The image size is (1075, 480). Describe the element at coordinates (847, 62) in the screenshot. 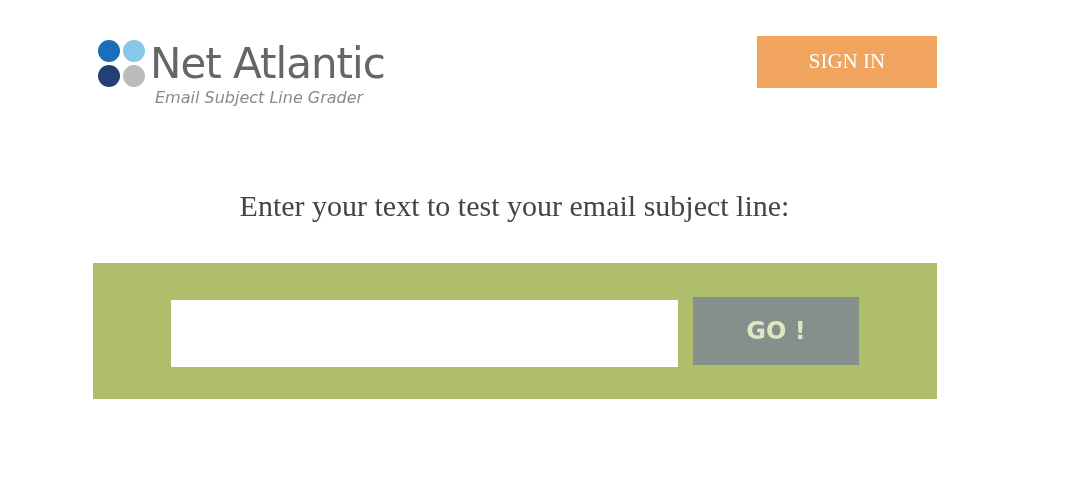

I see `sign-in-button: SIGN IN` at that location.